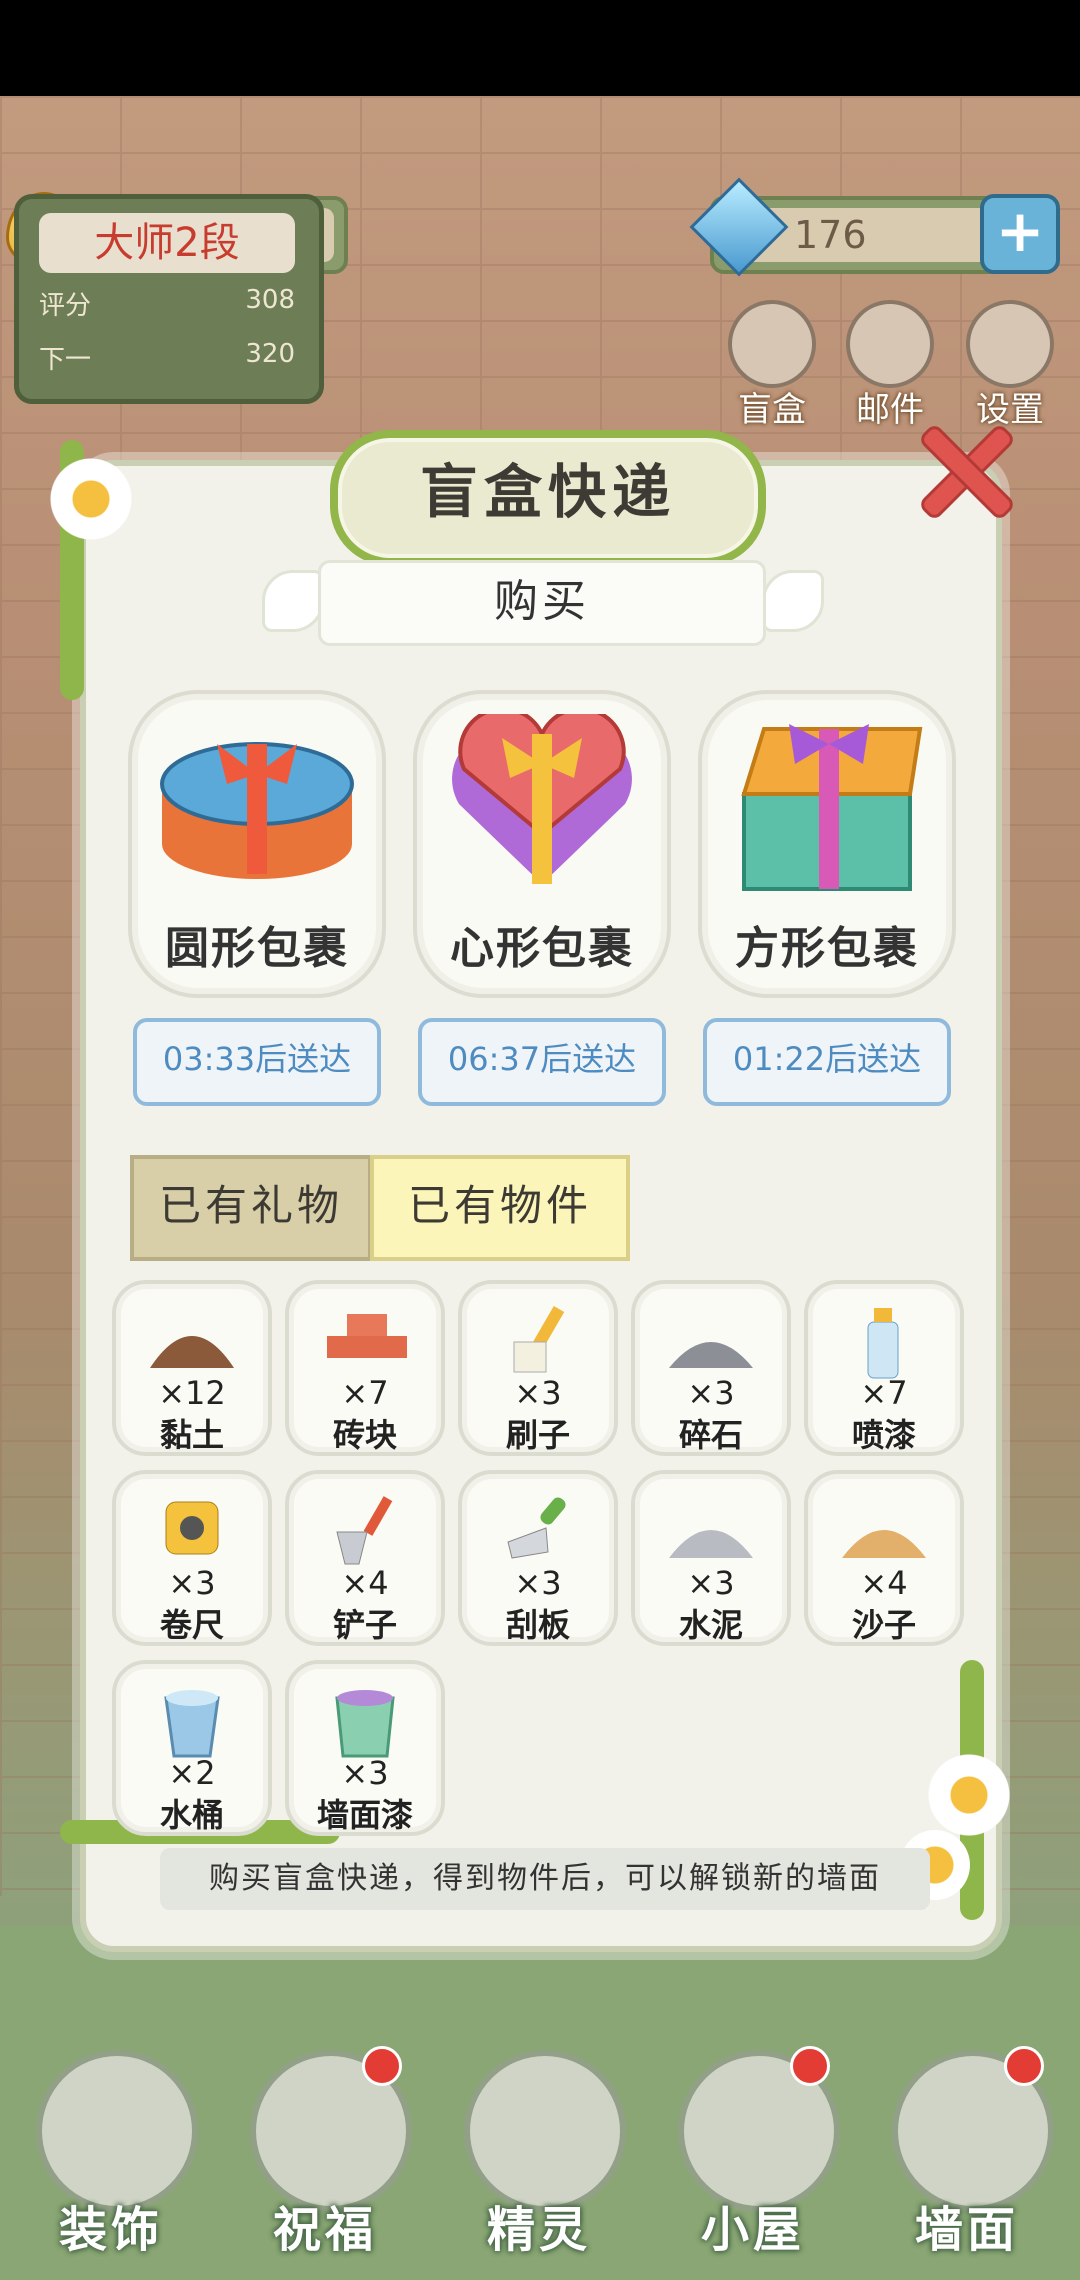 This screenshot has width=1080, height=2280. What do you see at coordinates (192, 1528) in the screenshot?
I see `tape-measure-icon` at bounding box center [192, 1528].